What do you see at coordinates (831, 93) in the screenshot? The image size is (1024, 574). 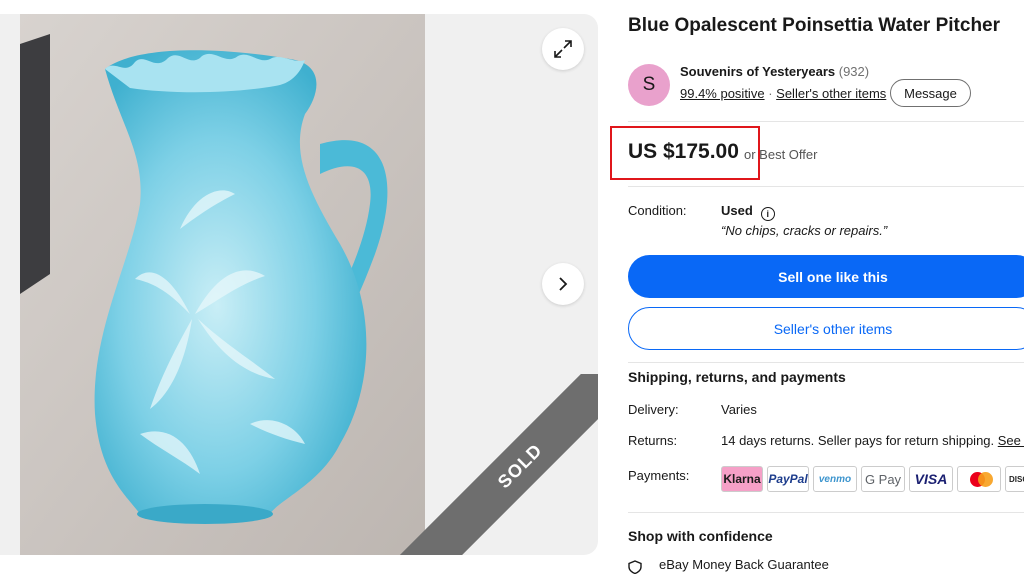 I see `seller-other-items-link: Seller's other items` at bounding box center [831, 93].